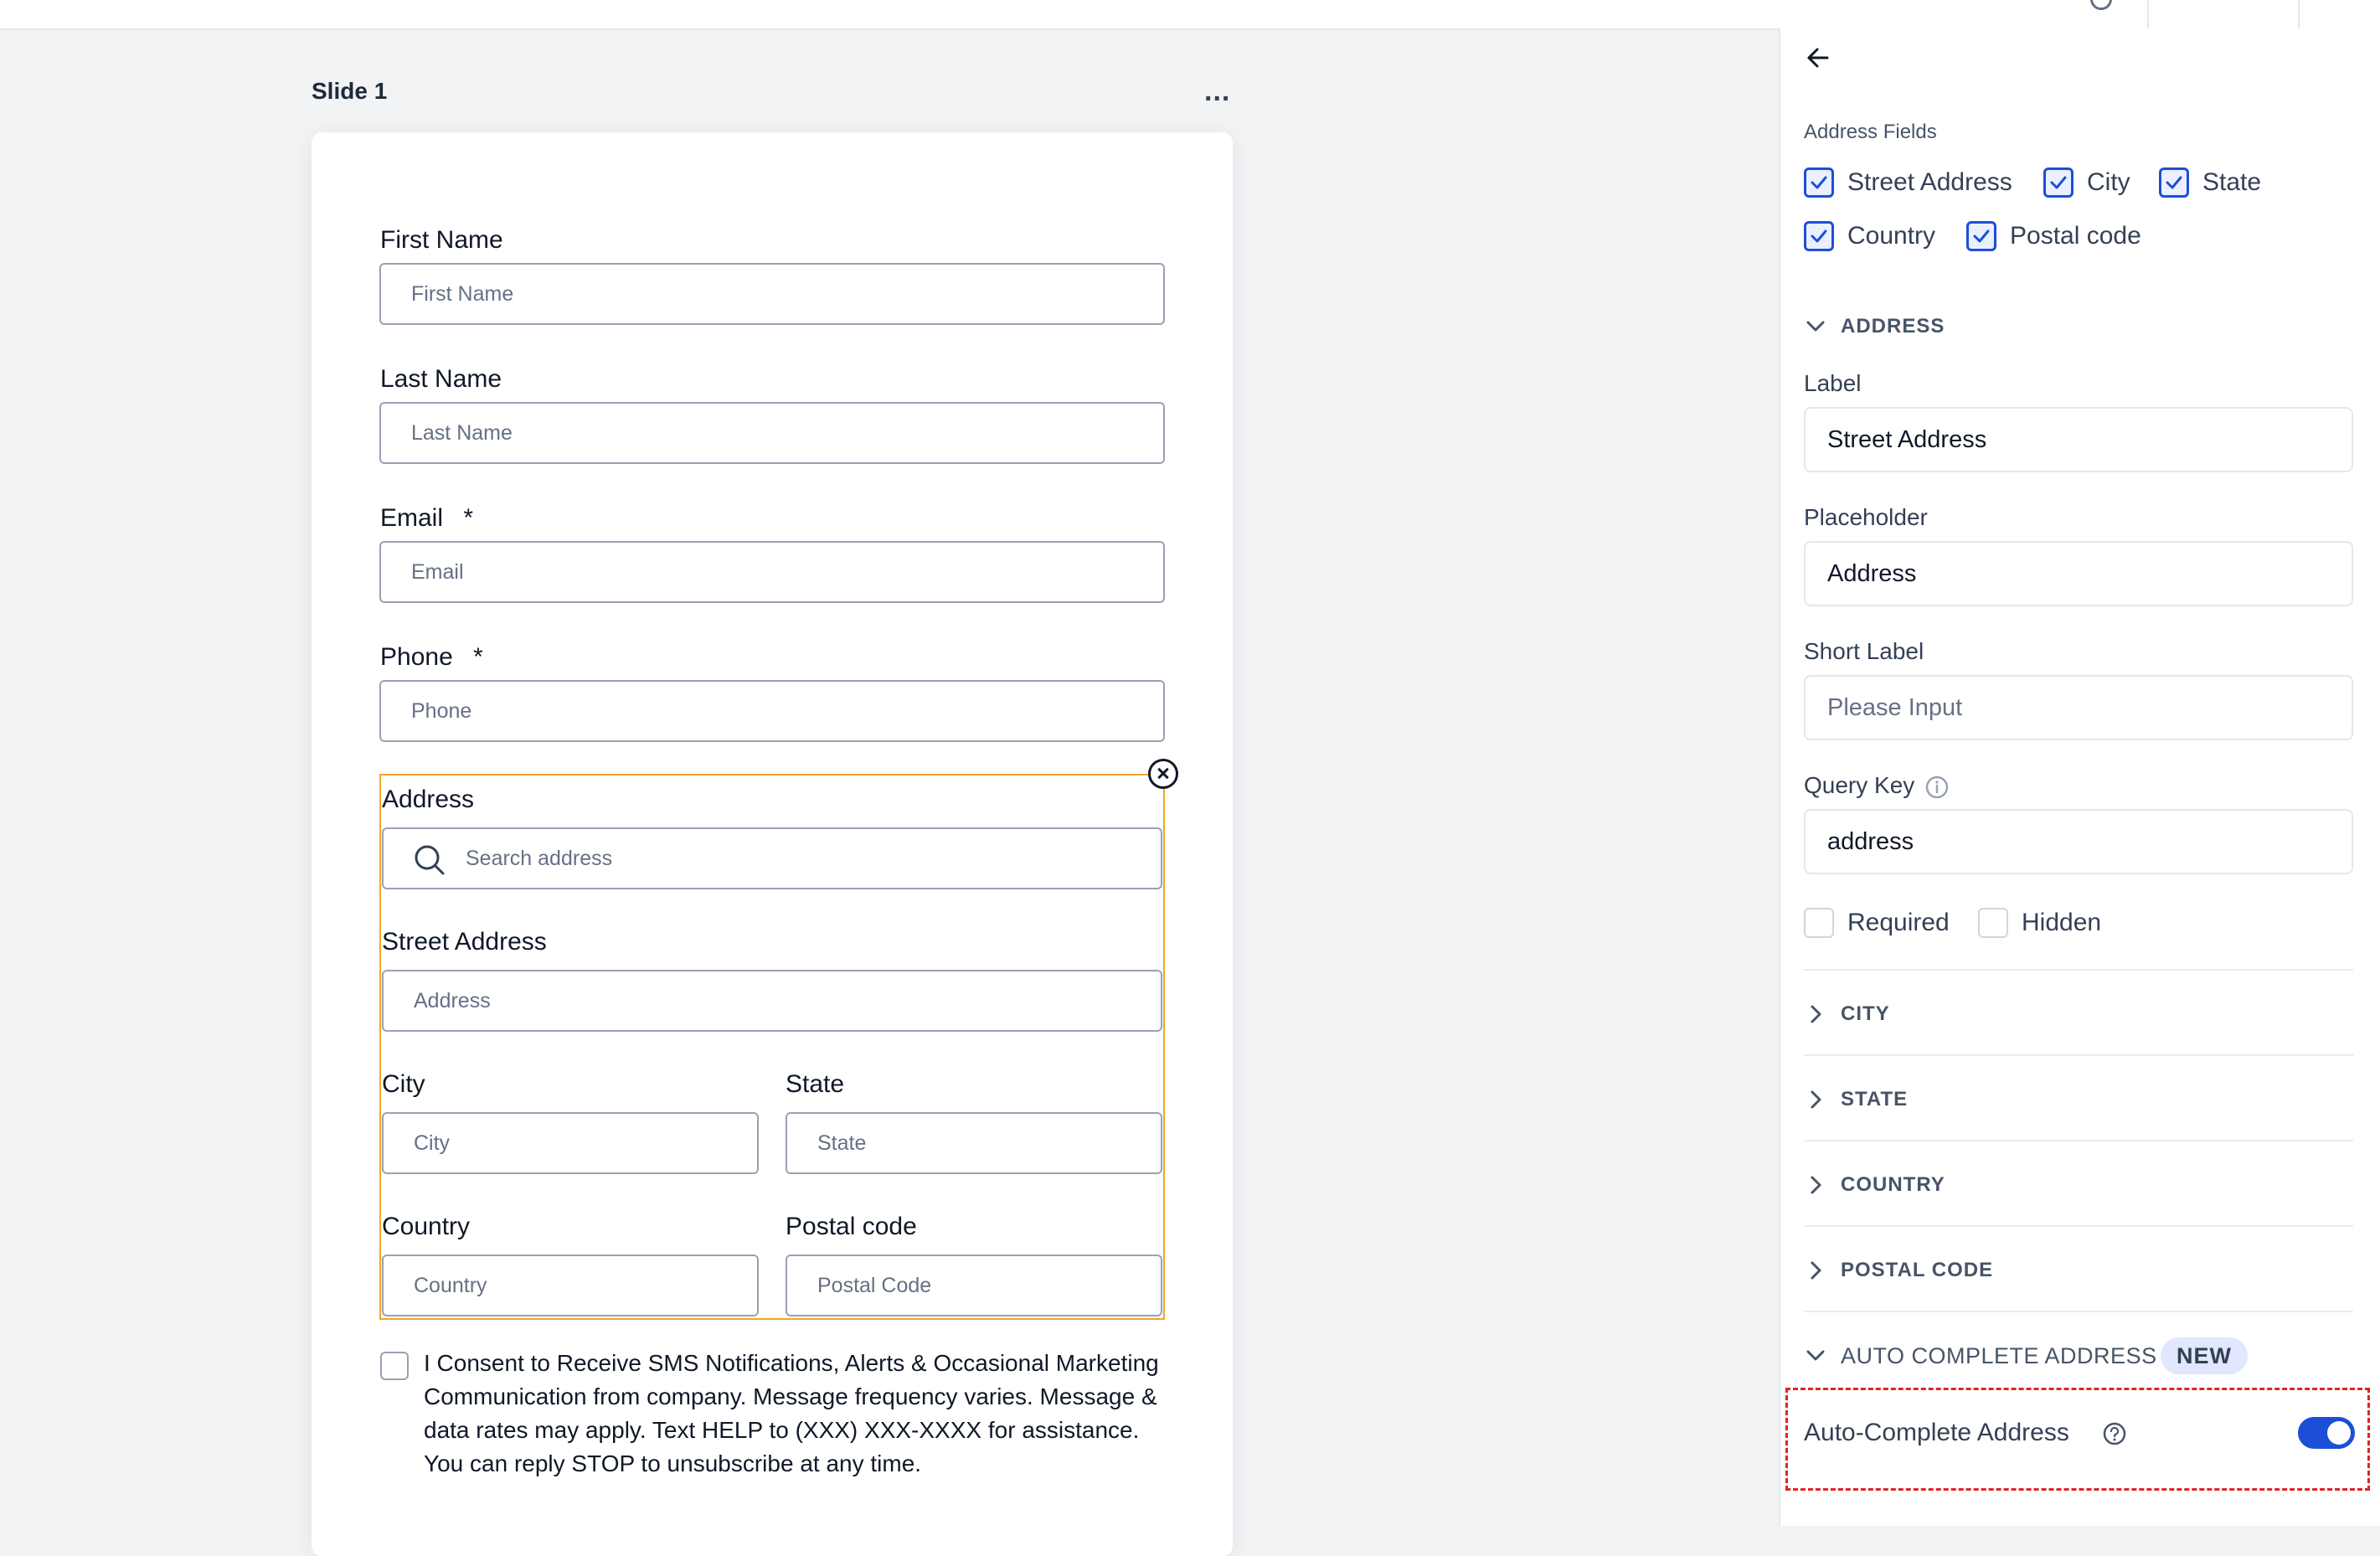  I want to click on postal-code-input, so click(974, 1285).